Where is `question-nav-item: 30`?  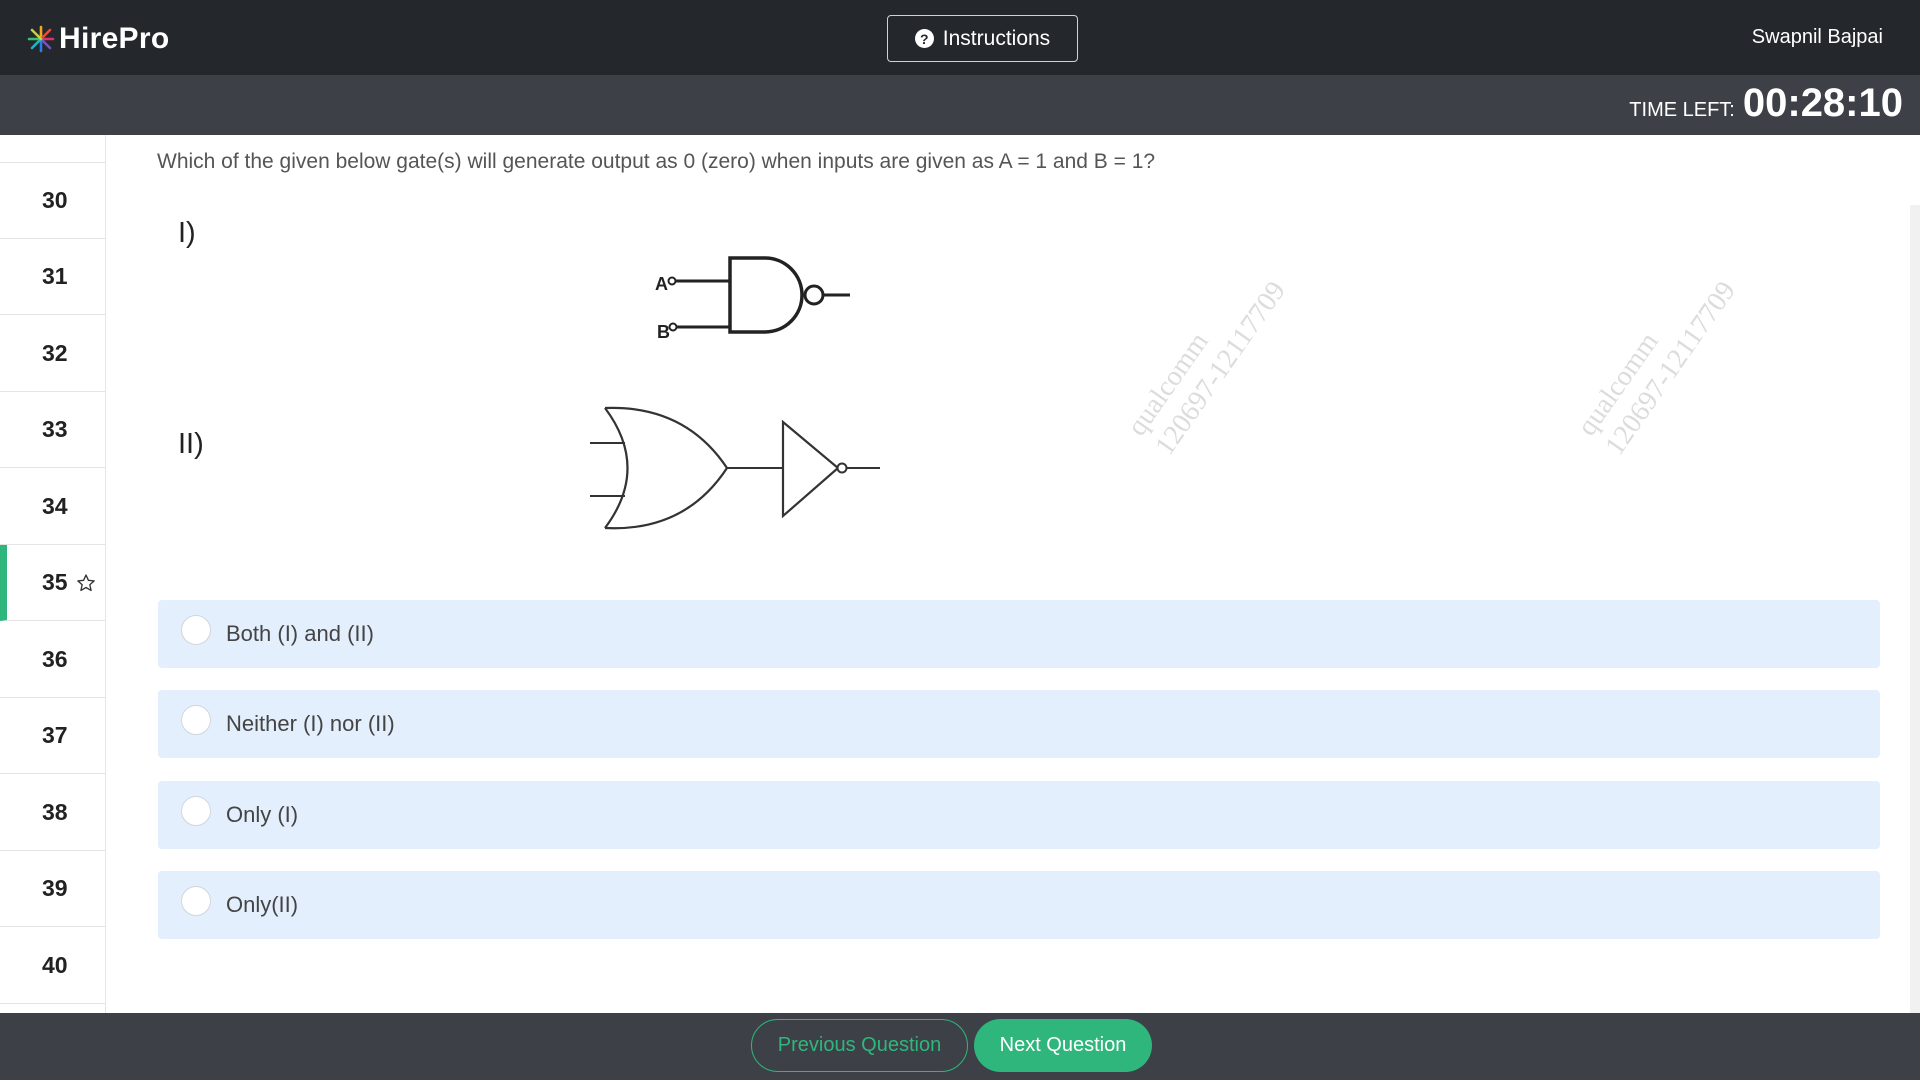 question-nav-item: 30 is located at coordinates (52, 201).